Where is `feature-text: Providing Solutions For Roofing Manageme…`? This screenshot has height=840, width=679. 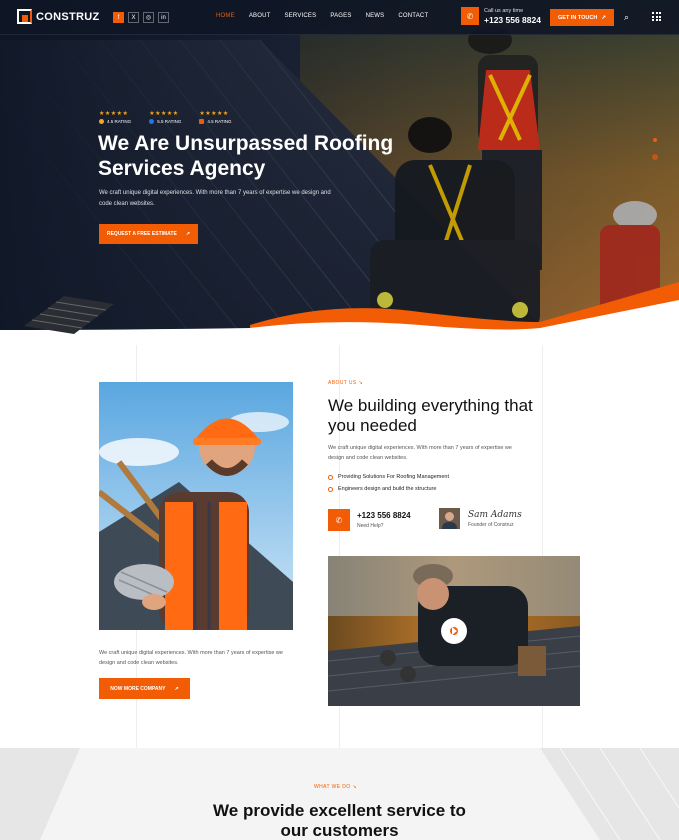
feature-text: Providing Solutions For Roofing Manageme… is located at coordinates (393, 477).